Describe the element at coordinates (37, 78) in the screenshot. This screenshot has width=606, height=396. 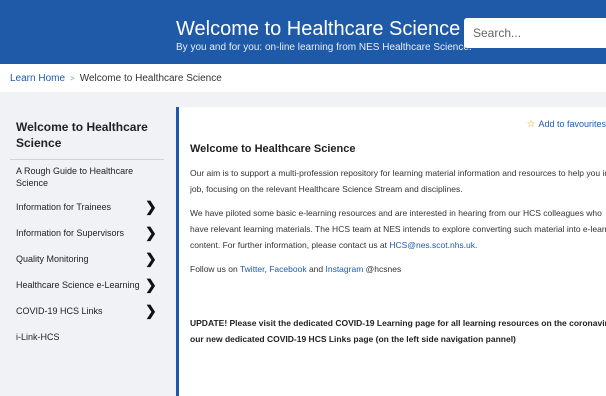
I see `breadcrumb-home-link: Learn Home` at that location.